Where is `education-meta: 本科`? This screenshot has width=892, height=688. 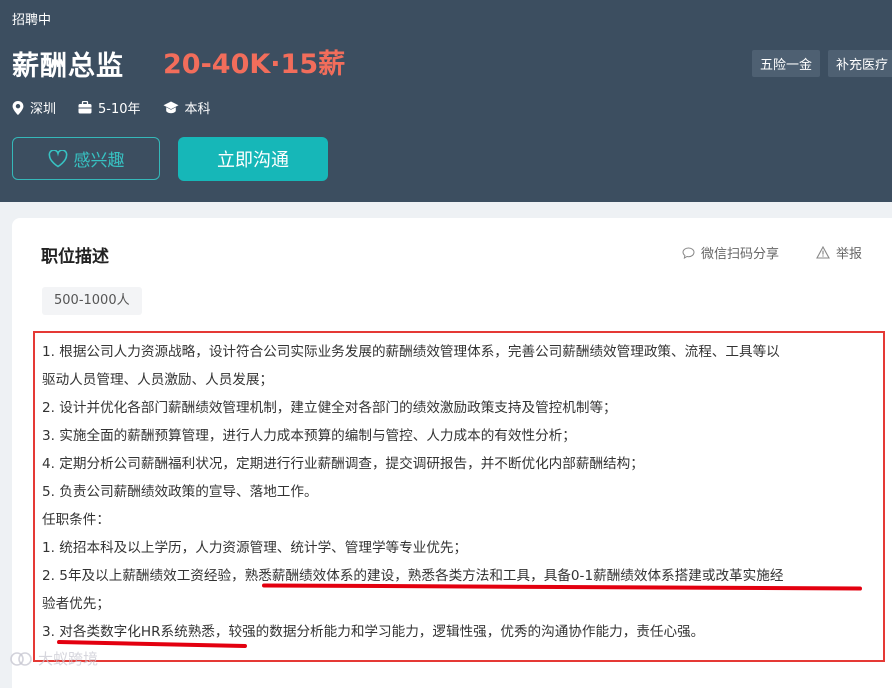
education-meta: 本科 is located at coordinates (187, 107).